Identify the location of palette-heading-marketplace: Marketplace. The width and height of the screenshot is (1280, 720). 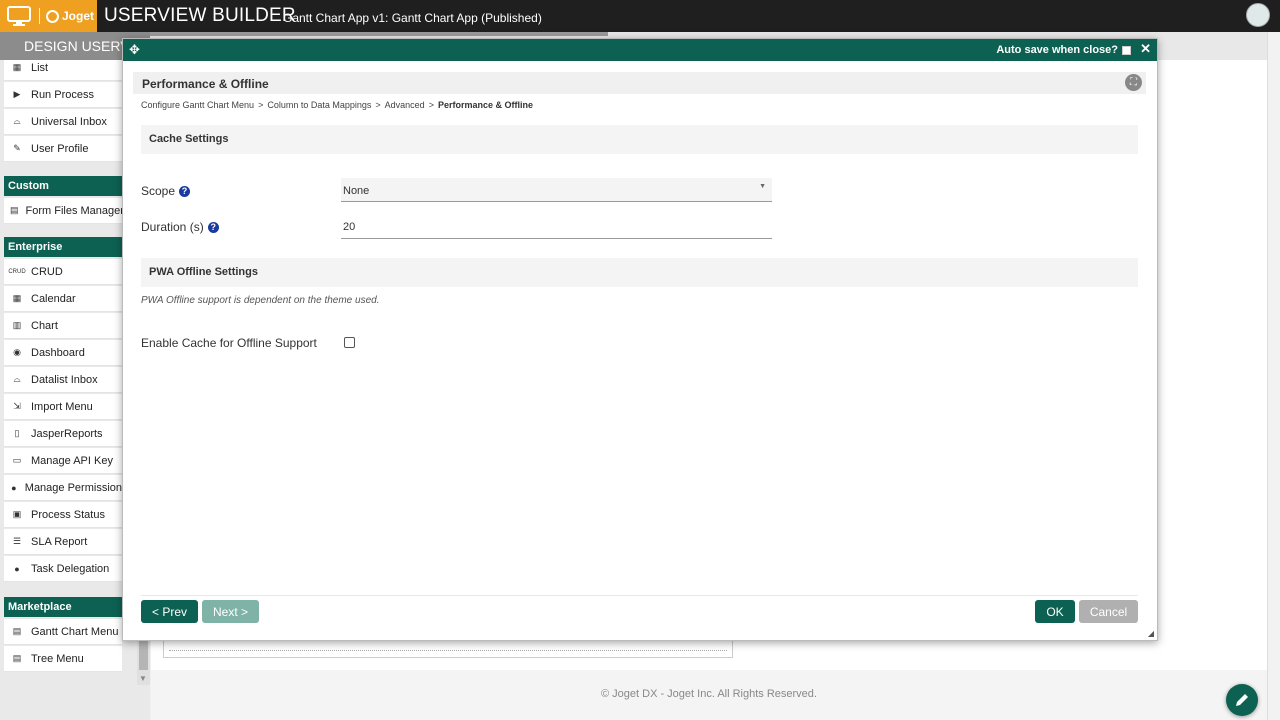
(63, 607).